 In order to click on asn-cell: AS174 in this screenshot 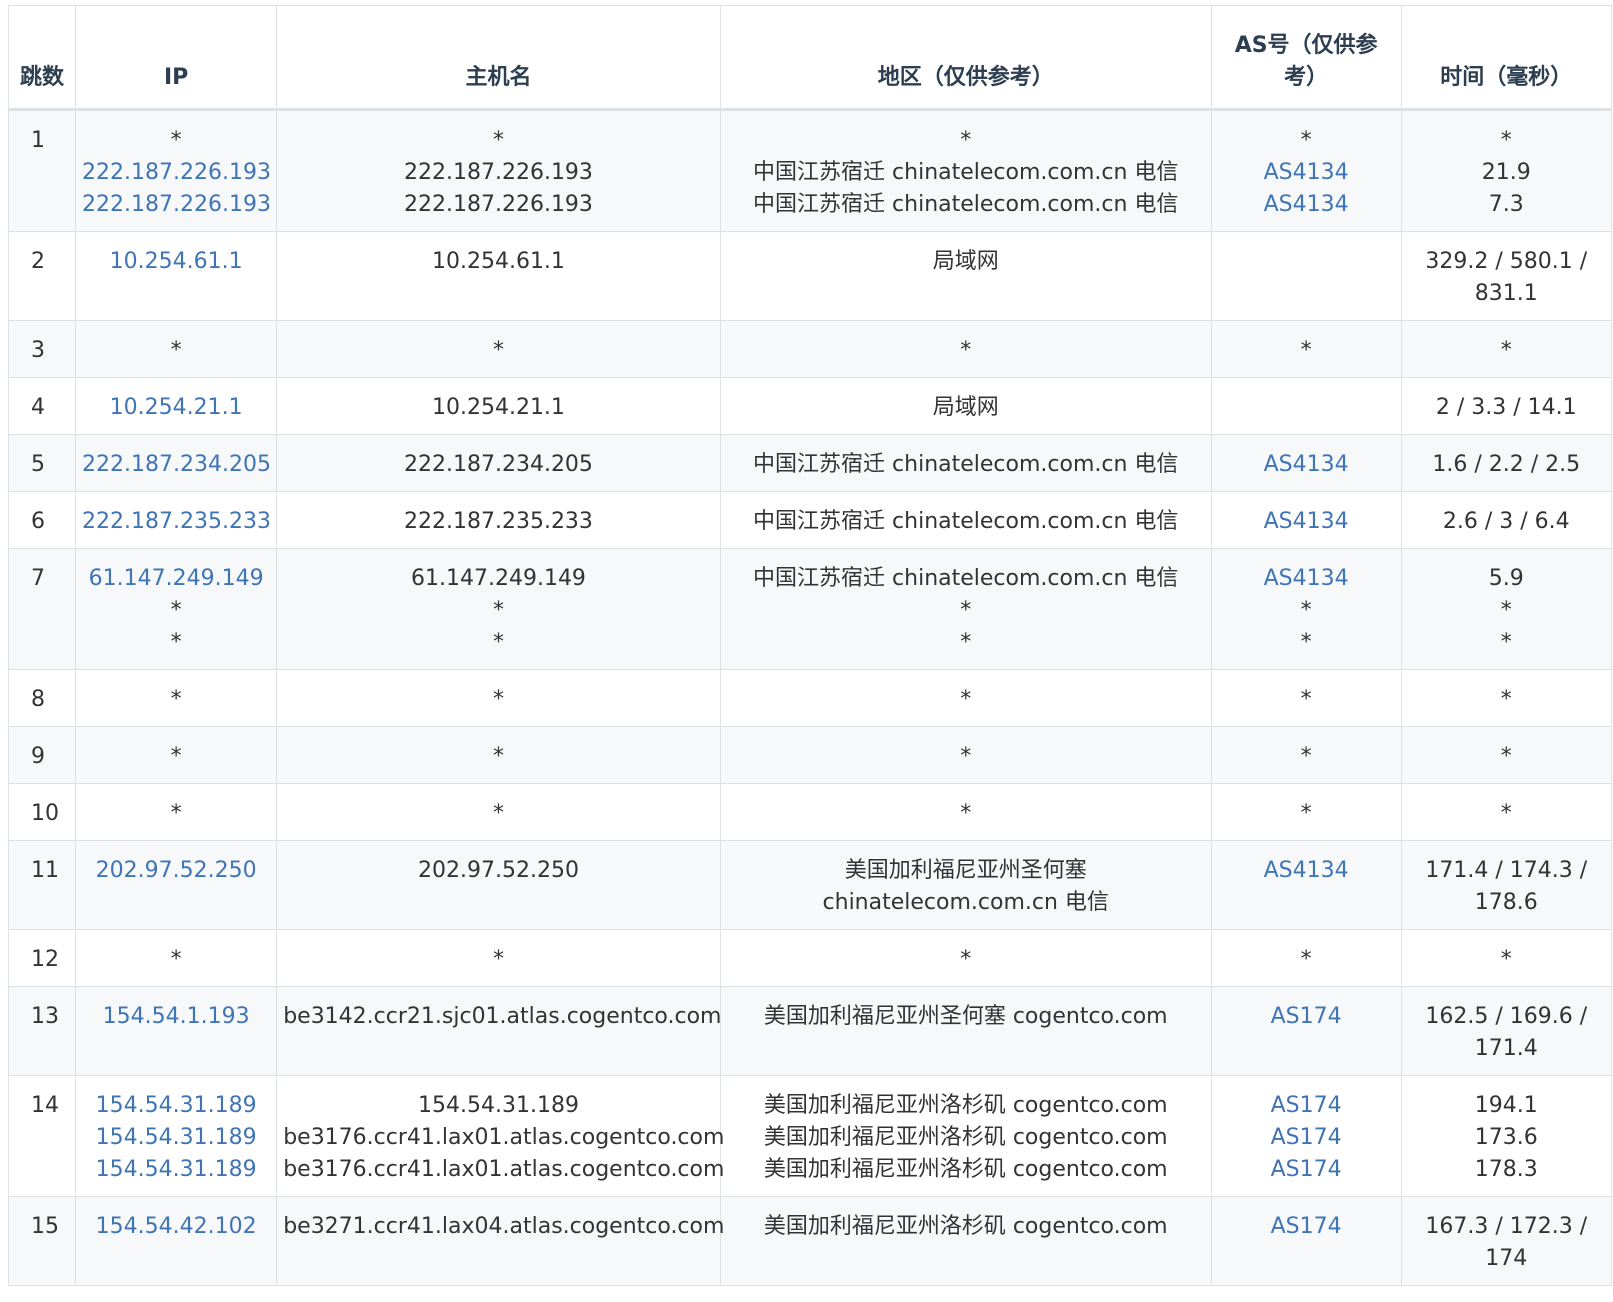, I will do `click(1306, 1241)`.